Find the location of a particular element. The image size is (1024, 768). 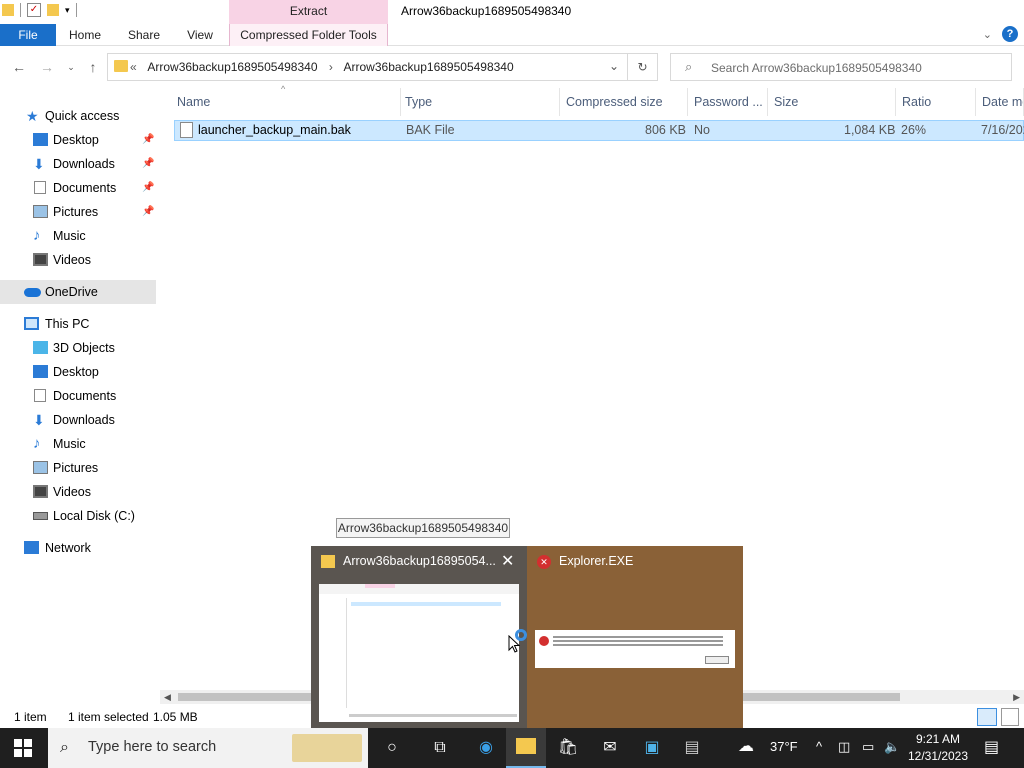

scroll-right-icon: ▶ is located at coordinates (1016, 697).